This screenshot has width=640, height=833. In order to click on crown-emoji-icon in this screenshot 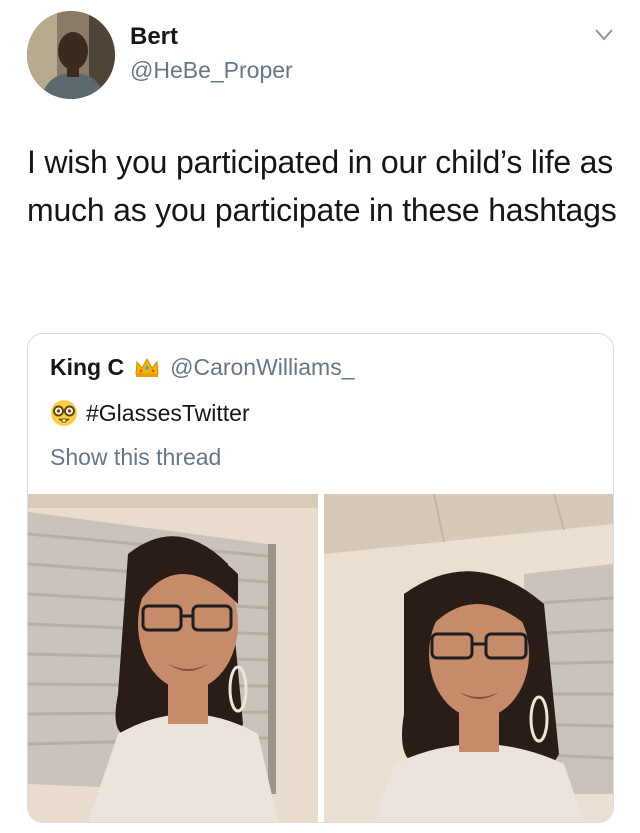, I will do `click(147, 367)`.